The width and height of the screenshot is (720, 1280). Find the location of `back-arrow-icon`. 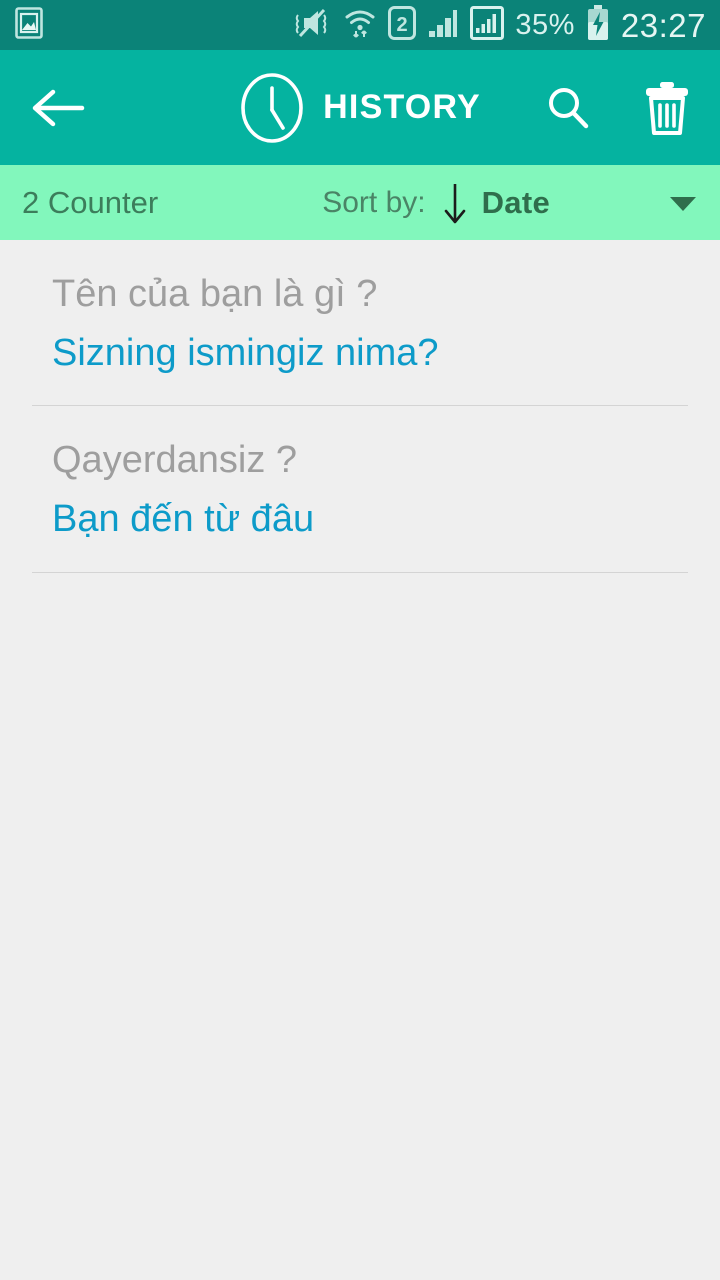

back-arrow-icon is located at coordinates (58, 107).